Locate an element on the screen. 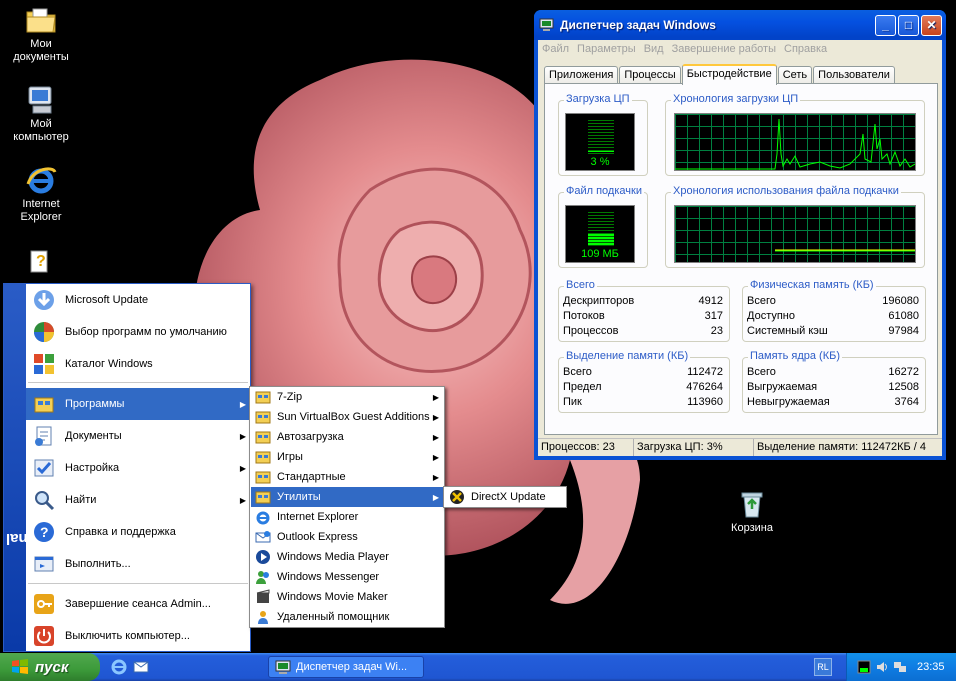 The image size is (956, 681). program-group-games: Игры ▶ is located at coordinates (347, 457).